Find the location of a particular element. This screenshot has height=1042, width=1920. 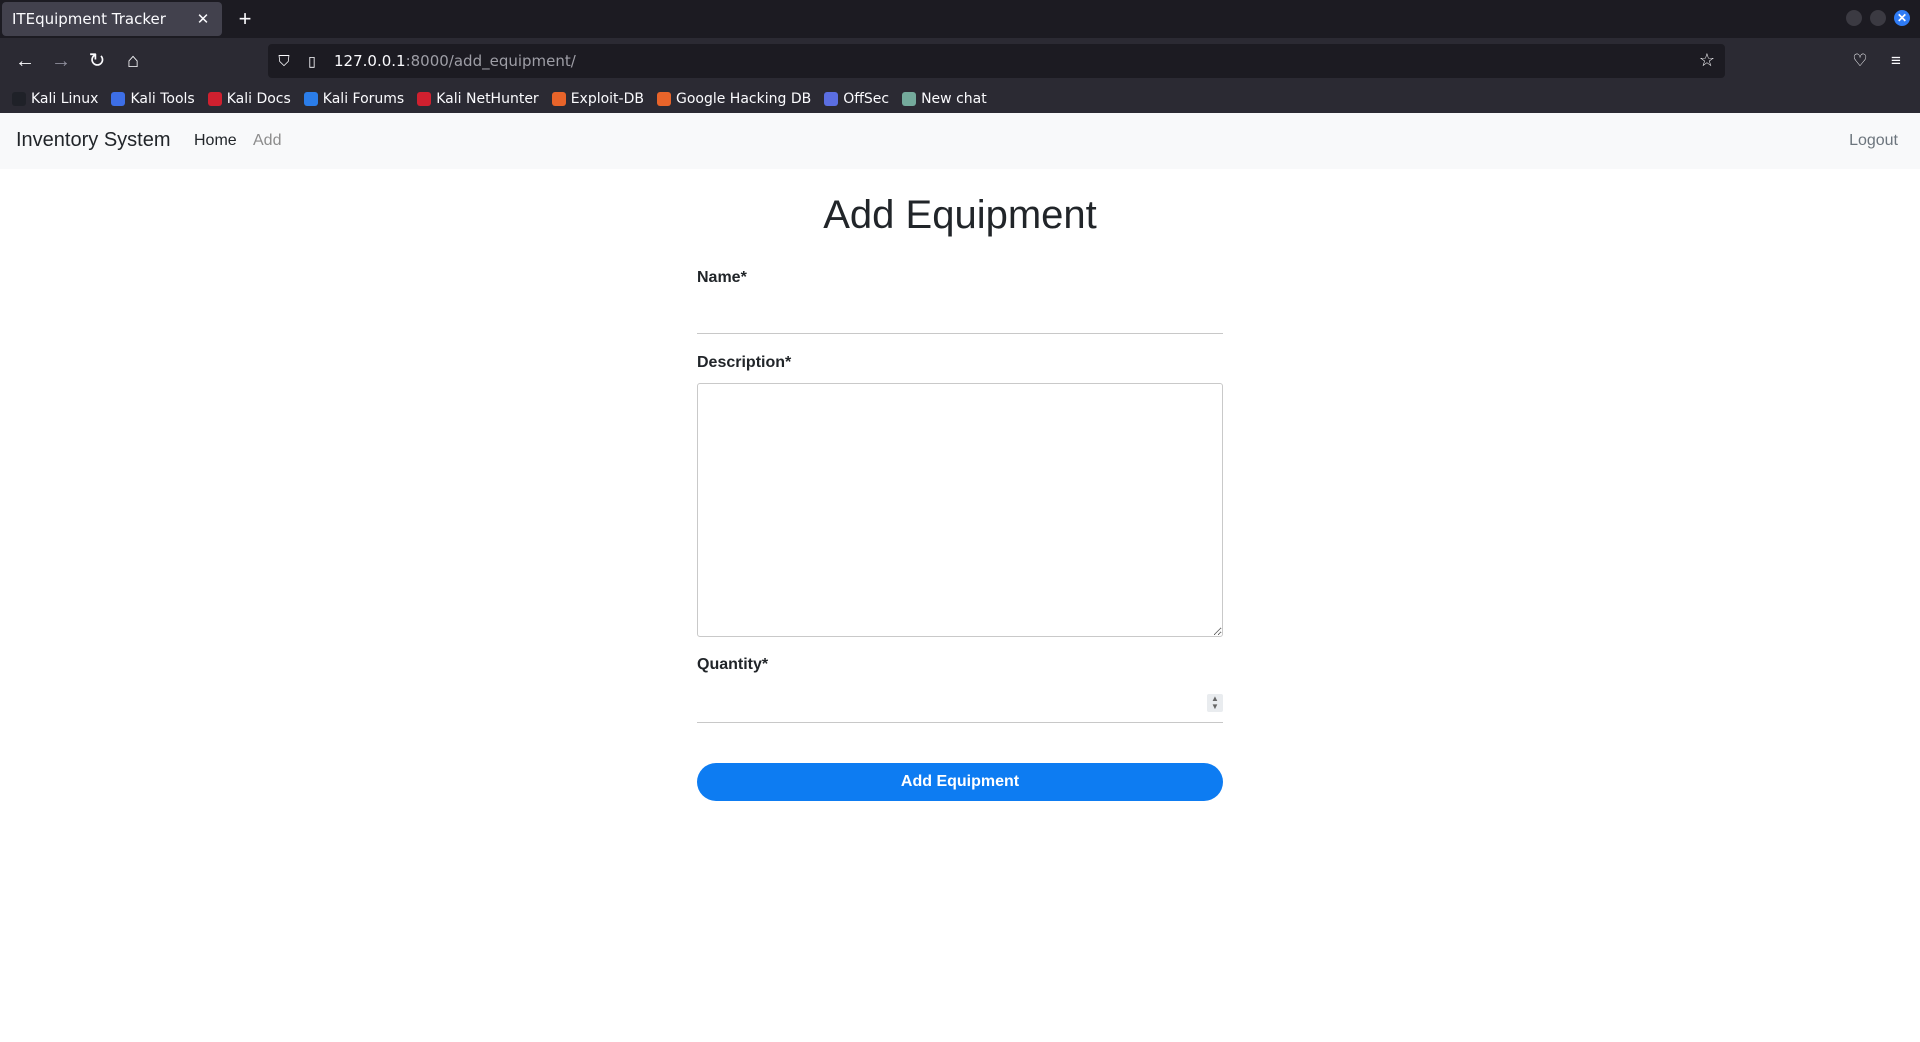

bookmark-item: OffSec is located at coordinates (856, 99).